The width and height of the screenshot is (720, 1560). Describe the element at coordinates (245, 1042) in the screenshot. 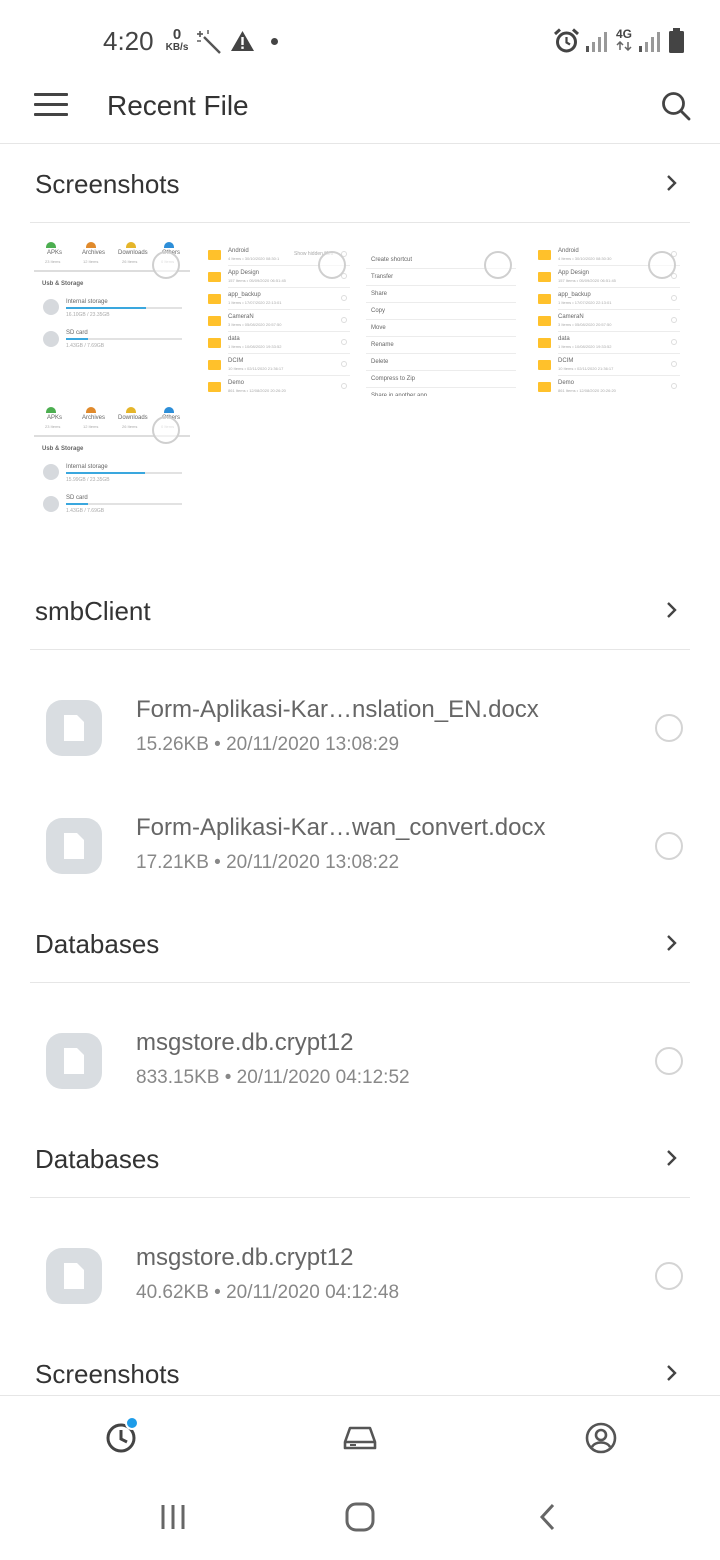

I see `file-name: msgstore.db.crypt12` at that location.